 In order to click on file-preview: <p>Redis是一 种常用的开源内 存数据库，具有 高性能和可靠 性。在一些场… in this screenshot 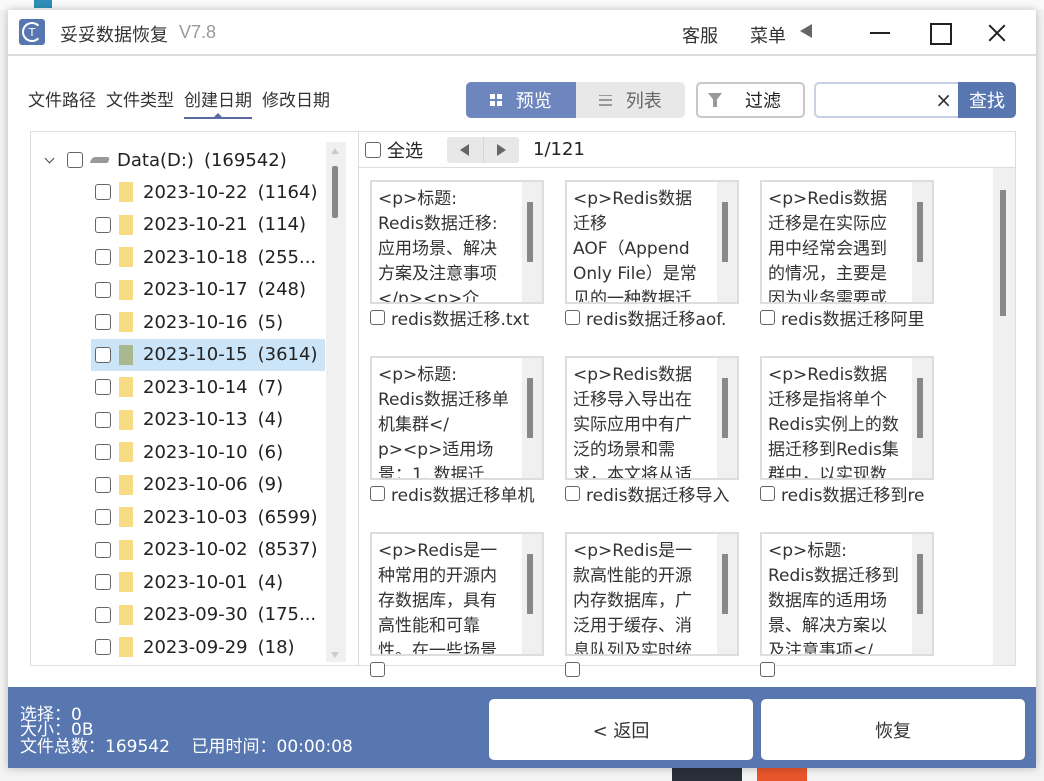, I will do `click(457, 594)`.